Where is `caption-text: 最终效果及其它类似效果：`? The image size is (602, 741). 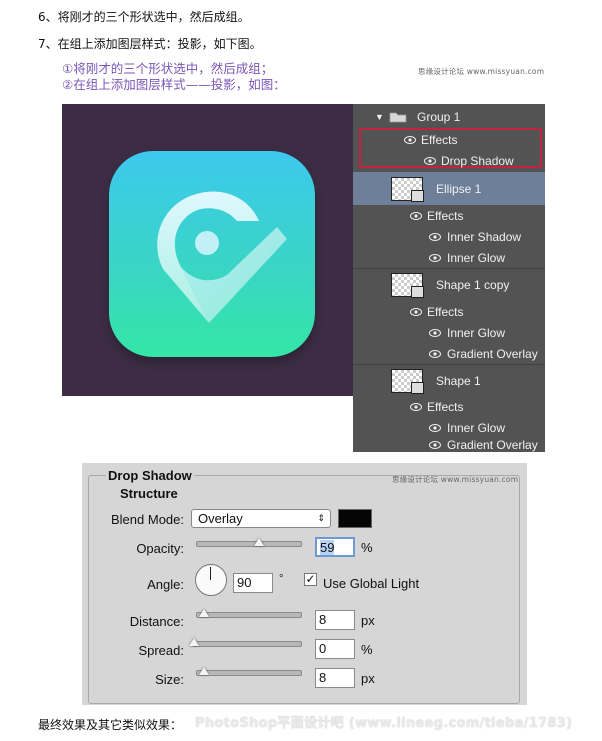 caption-text: 最终效果及其它类似效果： is located at coordinates (110, 725).